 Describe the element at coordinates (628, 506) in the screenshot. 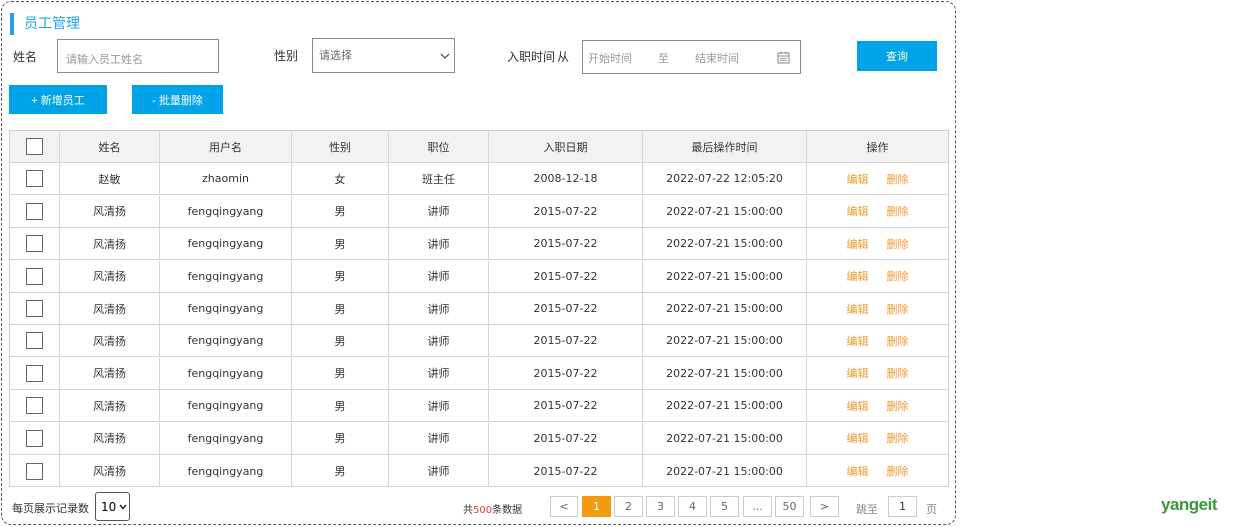

I see `page-button-2: 2` at that location.